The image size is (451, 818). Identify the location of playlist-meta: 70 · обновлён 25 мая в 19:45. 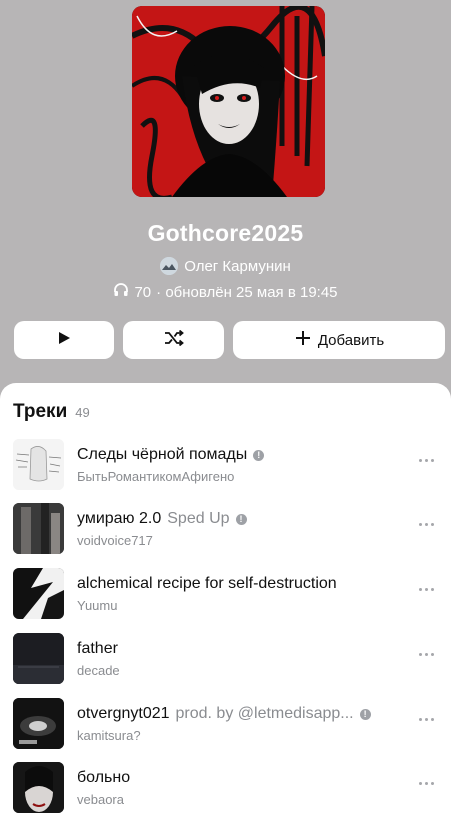
(225, 292).